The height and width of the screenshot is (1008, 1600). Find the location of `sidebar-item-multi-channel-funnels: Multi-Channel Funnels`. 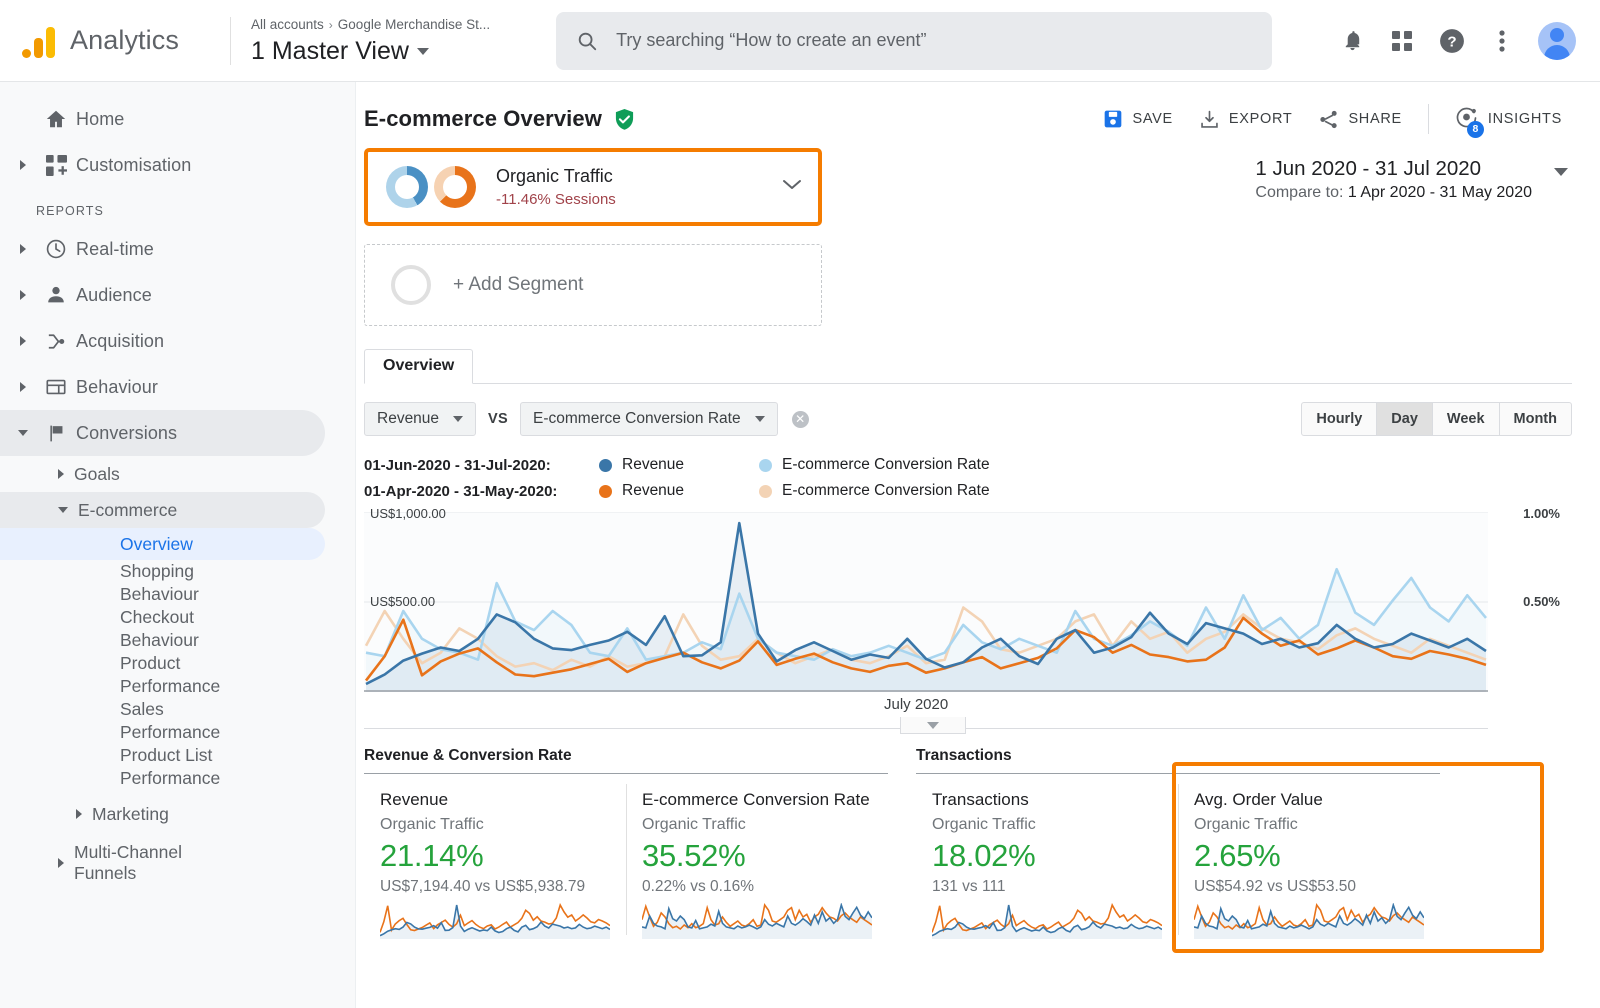

sidebar-item-multi-channel-funnels: Multi-Channel Funnels is located at coordinates (162, 863).